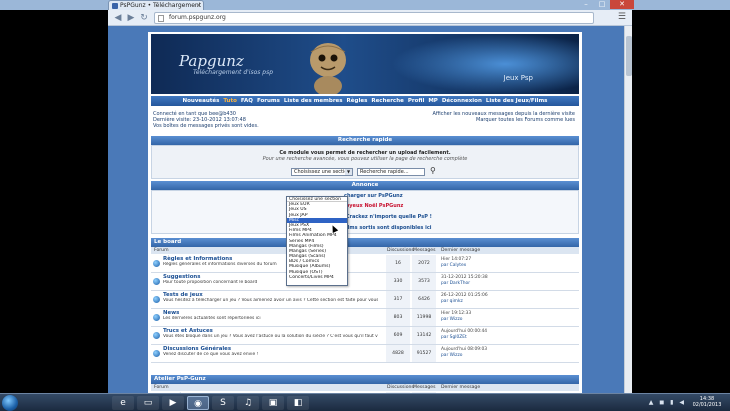 The width and height of the screenshot is (730, 411). What do you see at coordinates (365, 379) in the screenshot?
I see `atelier-header: Atelier PsP-Gunz` at bounding box center [365, 379].